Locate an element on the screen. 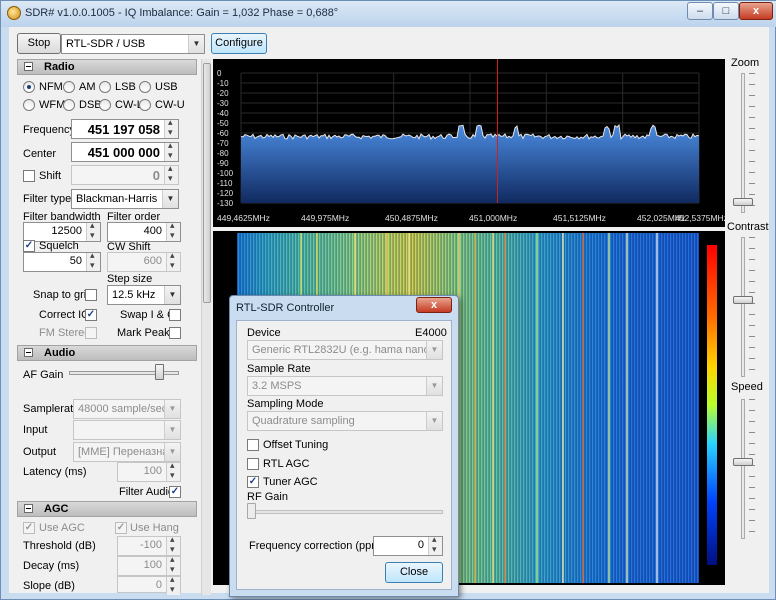  mode-radio-usb: USB is located at coordinates (158, 87).